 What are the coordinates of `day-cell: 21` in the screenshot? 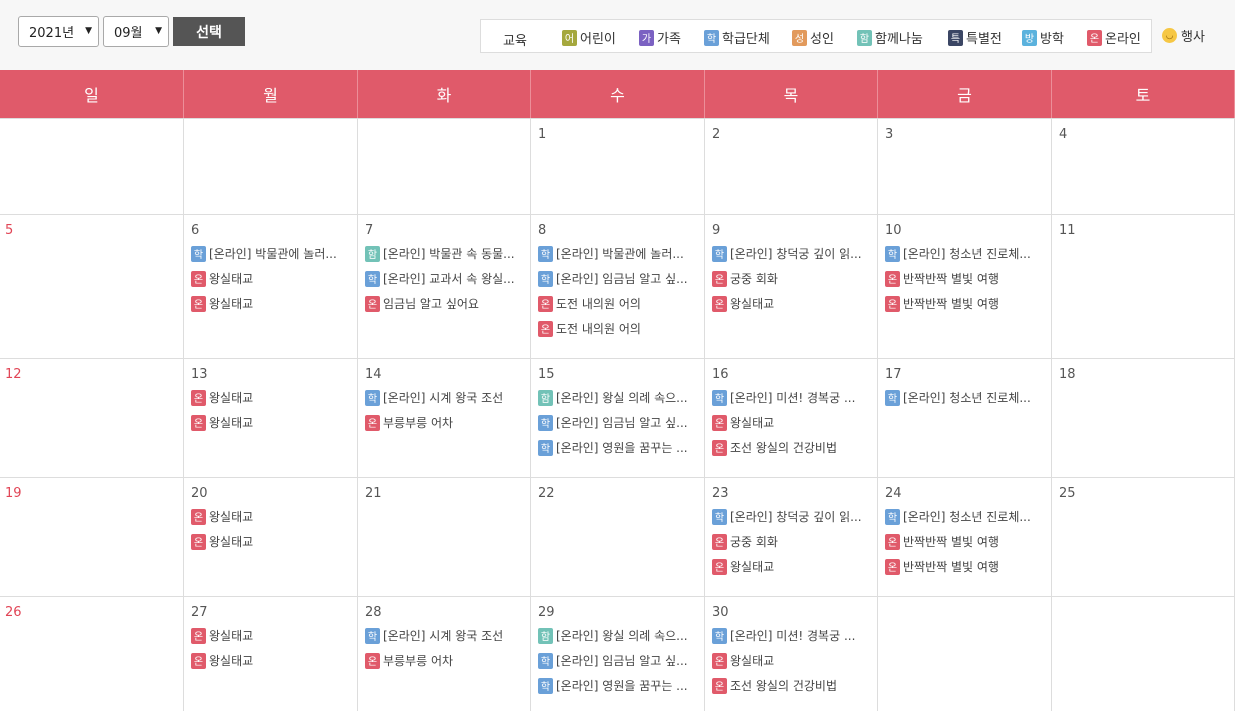 It's located at (444, 537).